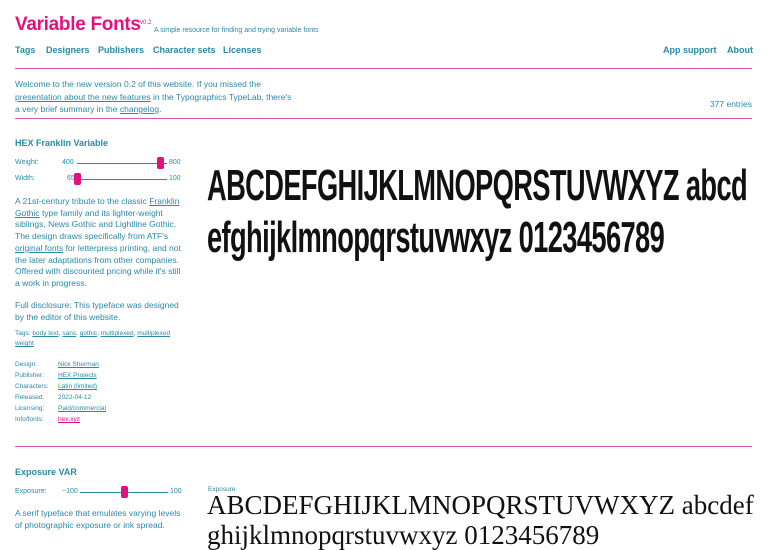 This screenshot has height=550, width=768. What do you see at coordinates (26, 364) in the screenshot?
I see `meta-key: Design:` at bounding box center [26, 364].